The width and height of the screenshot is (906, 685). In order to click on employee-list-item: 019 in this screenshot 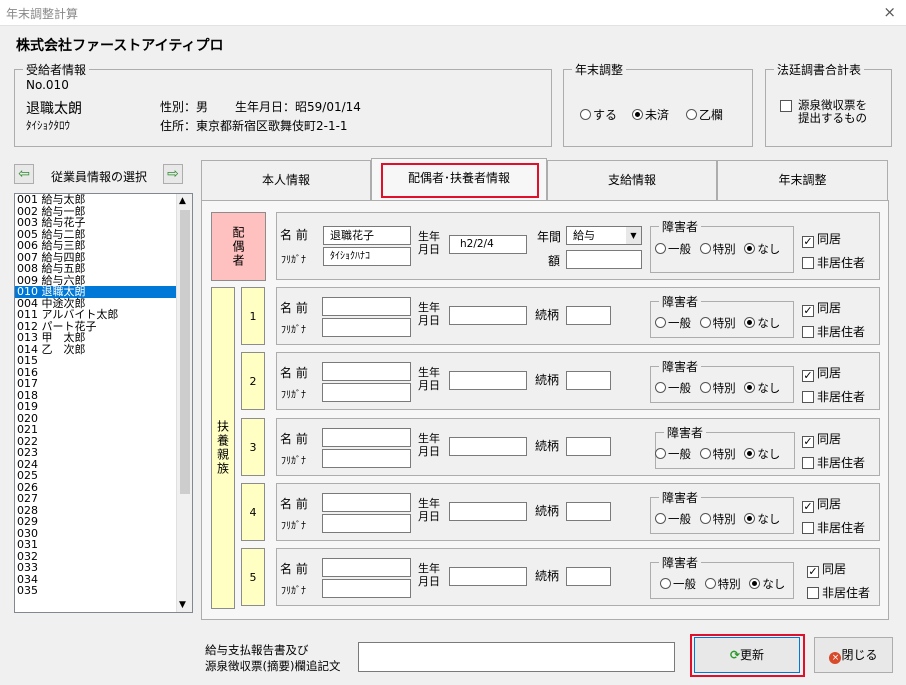, I will do `click(103, 407)`.